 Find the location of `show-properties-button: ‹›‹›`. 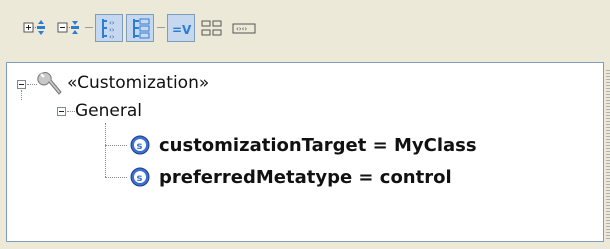

show-properties-button: ‹›‹› is located at coordinates (243, 28).